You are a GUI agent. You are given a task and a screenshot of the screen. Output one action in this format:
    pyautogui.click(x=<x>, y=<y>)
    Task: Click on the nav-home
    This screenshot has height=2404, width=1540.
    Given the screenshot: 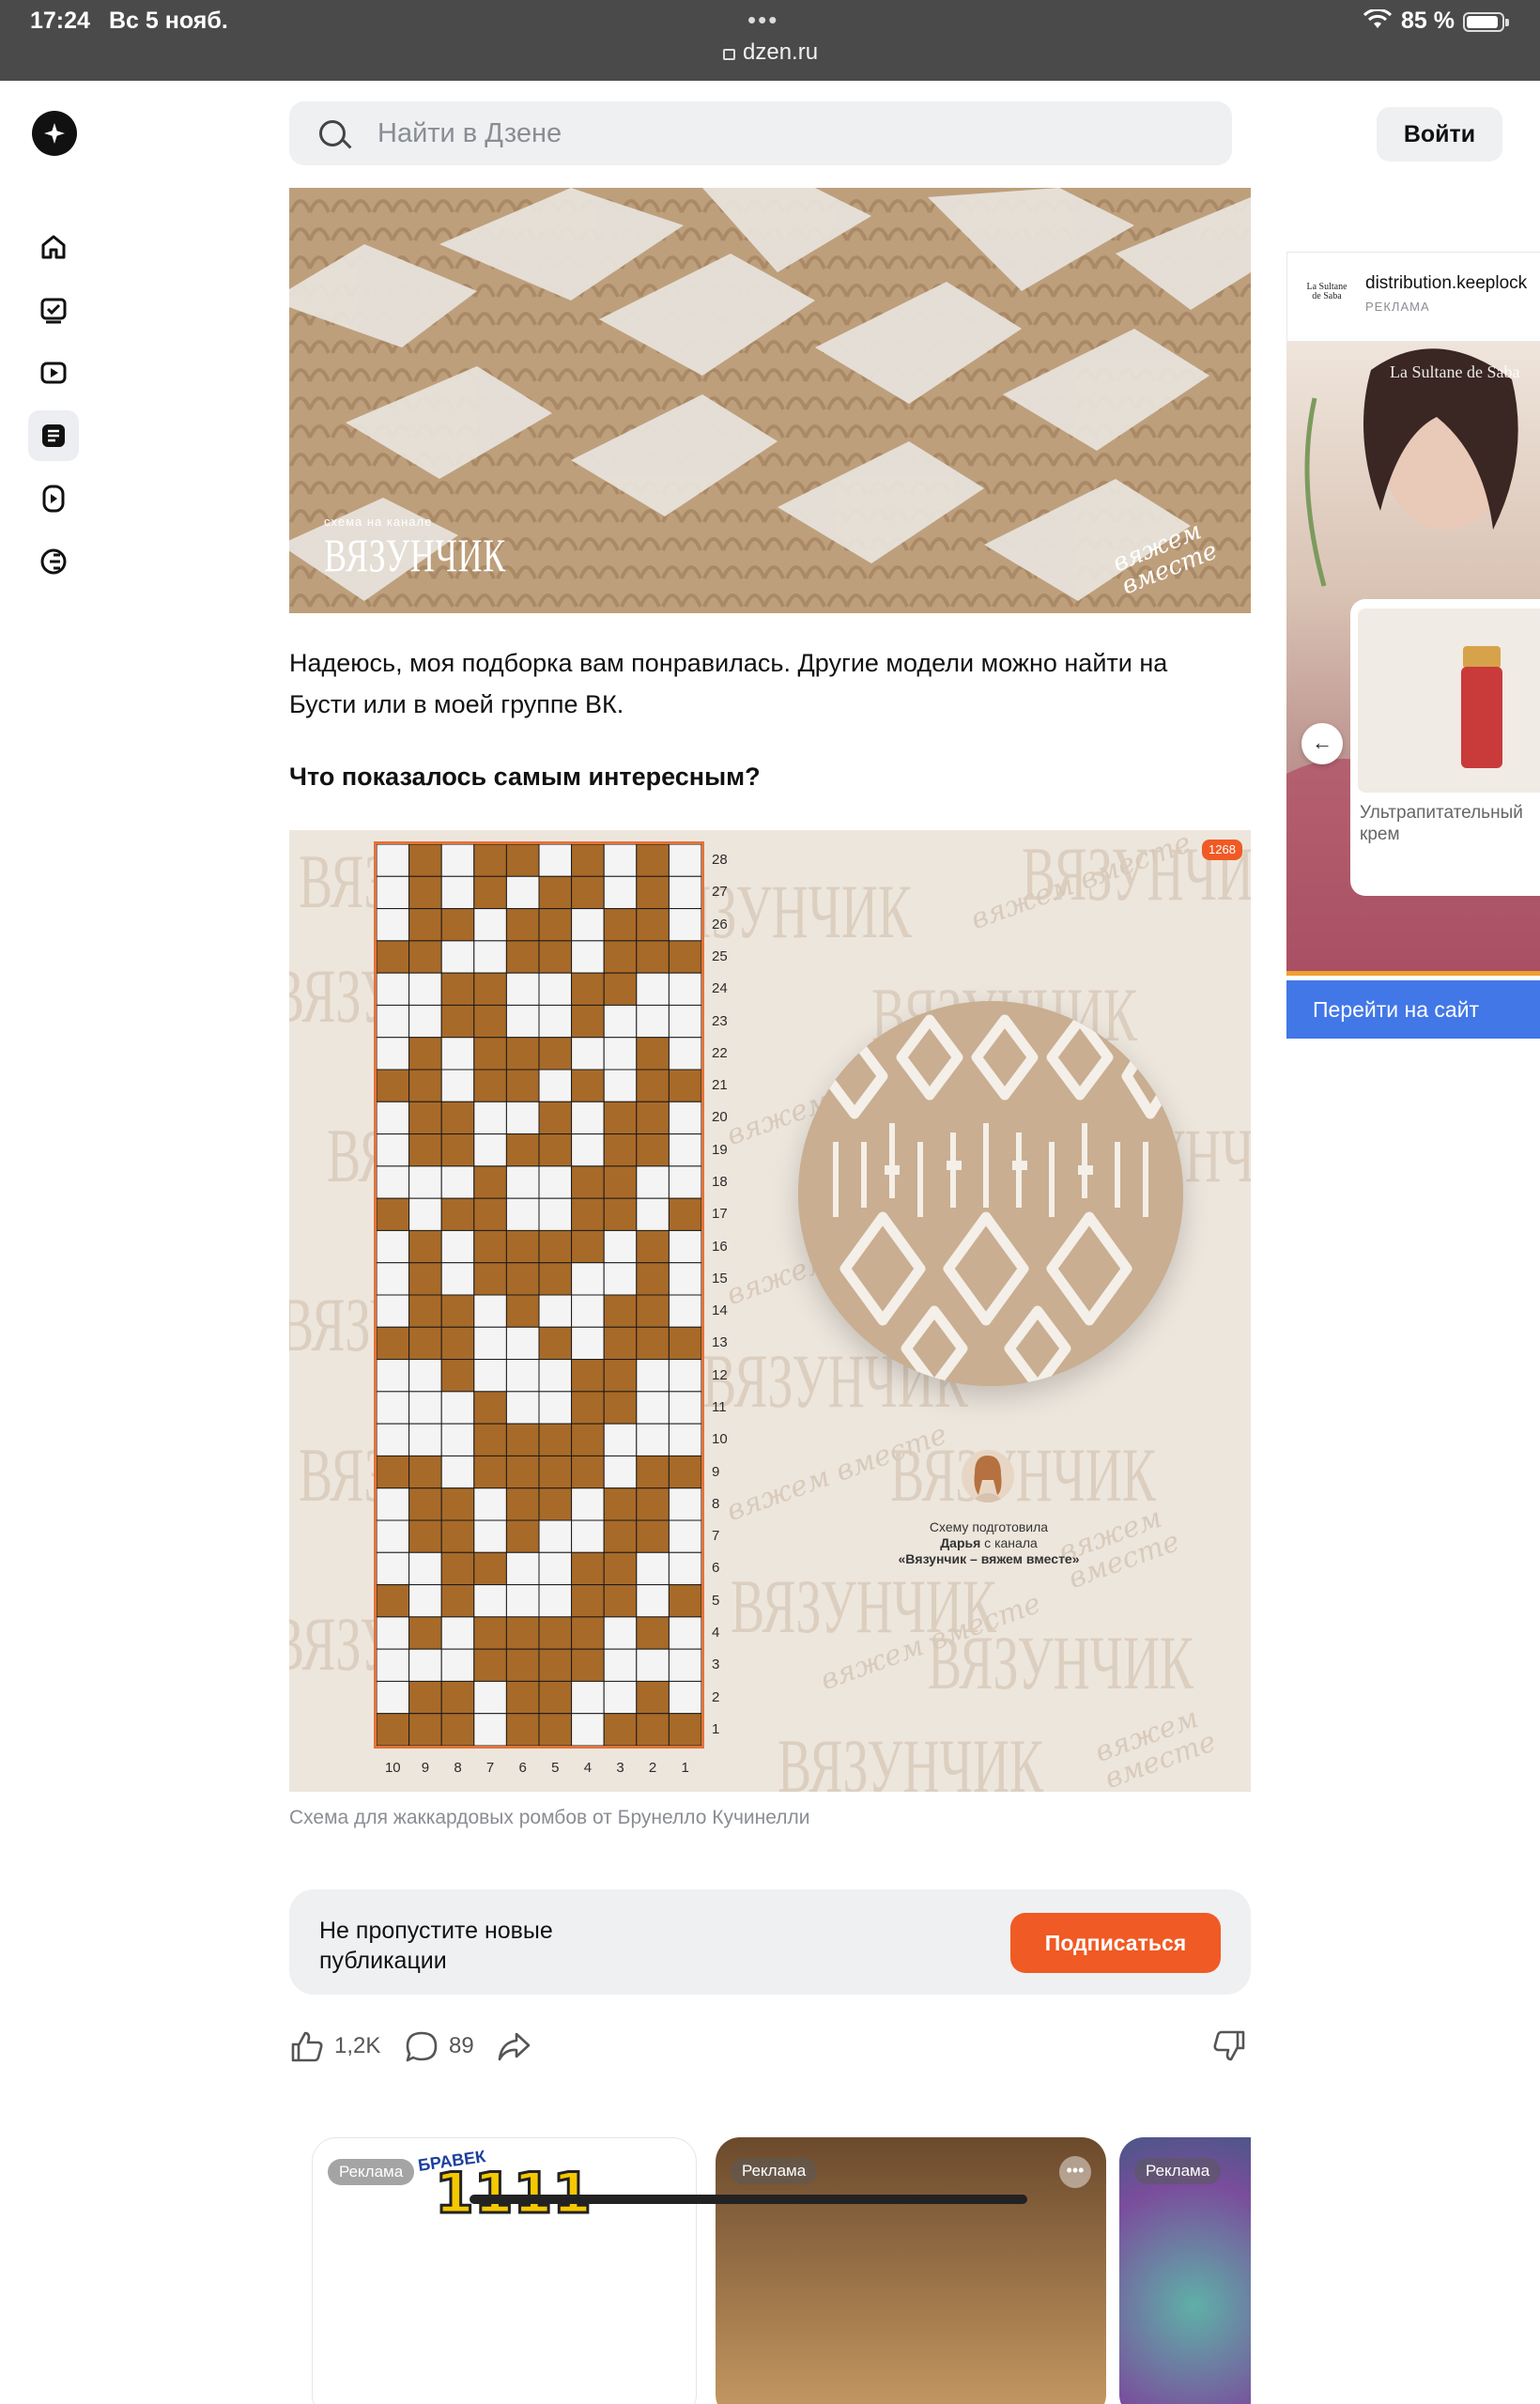 What is the action you would take?
    pyautogui.click(x=53, y=247)
    